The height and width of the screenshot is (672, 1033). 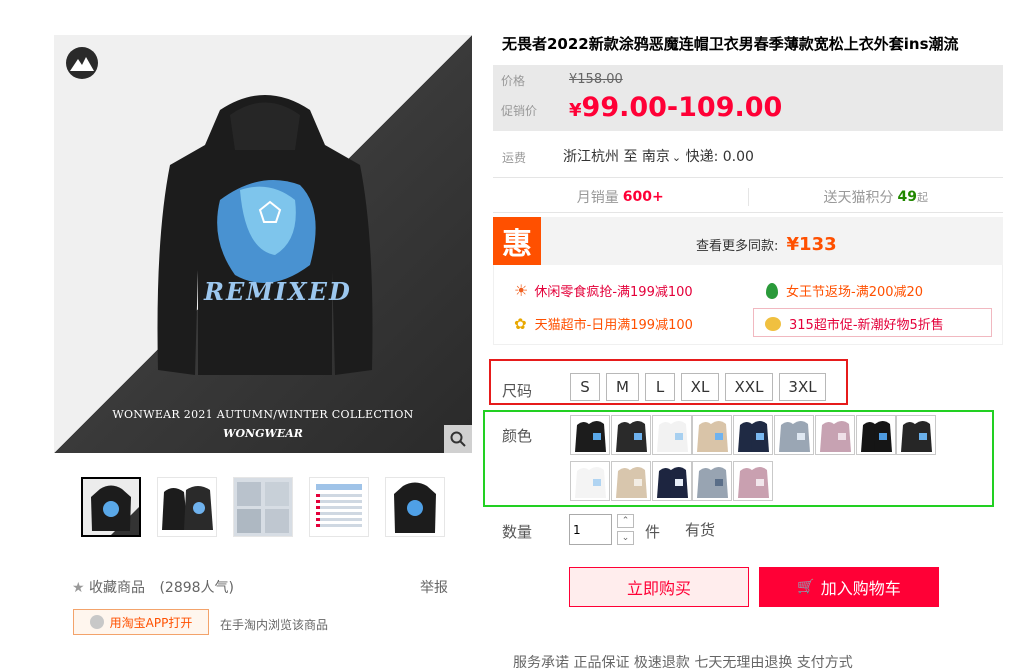 I want to click on size-option-m: M, so click(x=622, y=387).